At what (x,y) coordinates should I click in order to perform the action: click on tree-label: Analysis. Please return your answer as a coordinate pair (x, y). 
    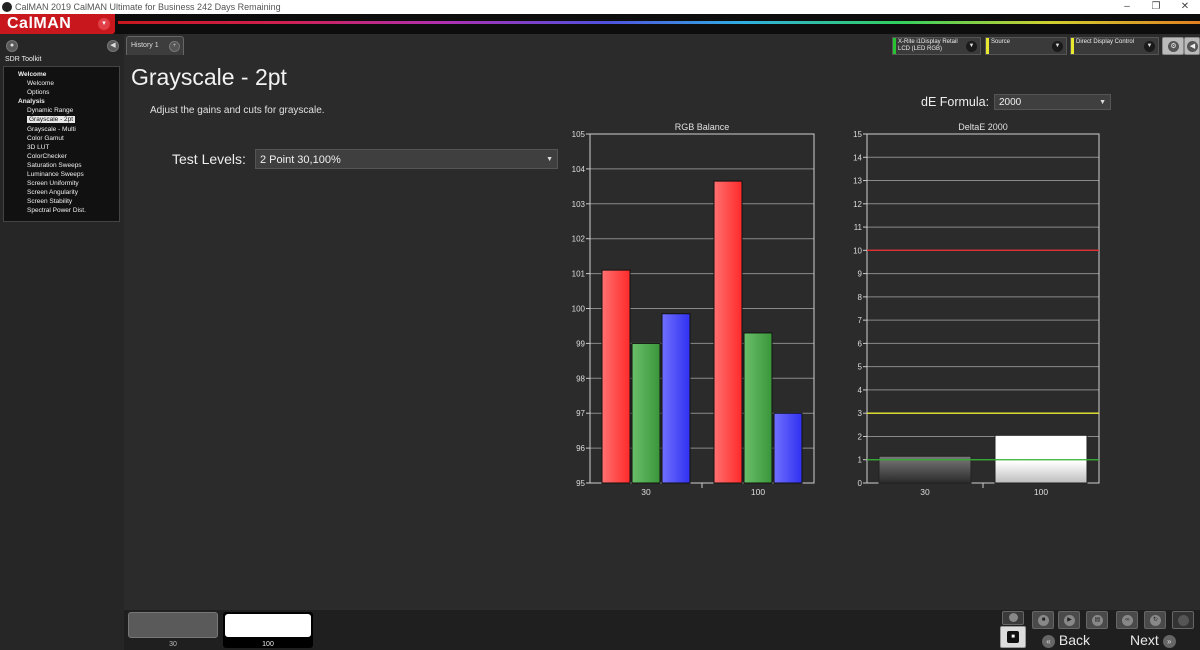
    Looking at the image, I should click on (31, 102).